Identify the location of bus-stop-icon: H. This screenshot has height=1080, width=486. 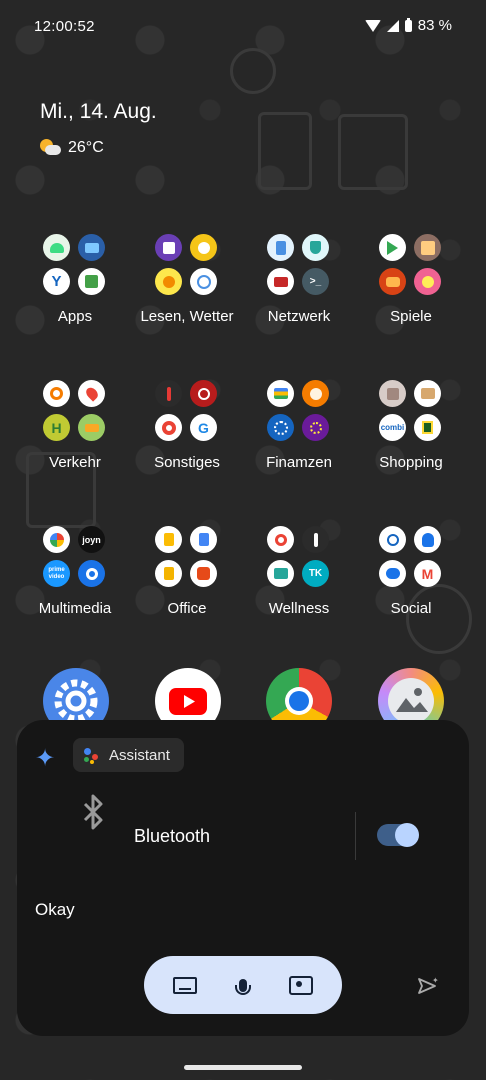
(56, 427).